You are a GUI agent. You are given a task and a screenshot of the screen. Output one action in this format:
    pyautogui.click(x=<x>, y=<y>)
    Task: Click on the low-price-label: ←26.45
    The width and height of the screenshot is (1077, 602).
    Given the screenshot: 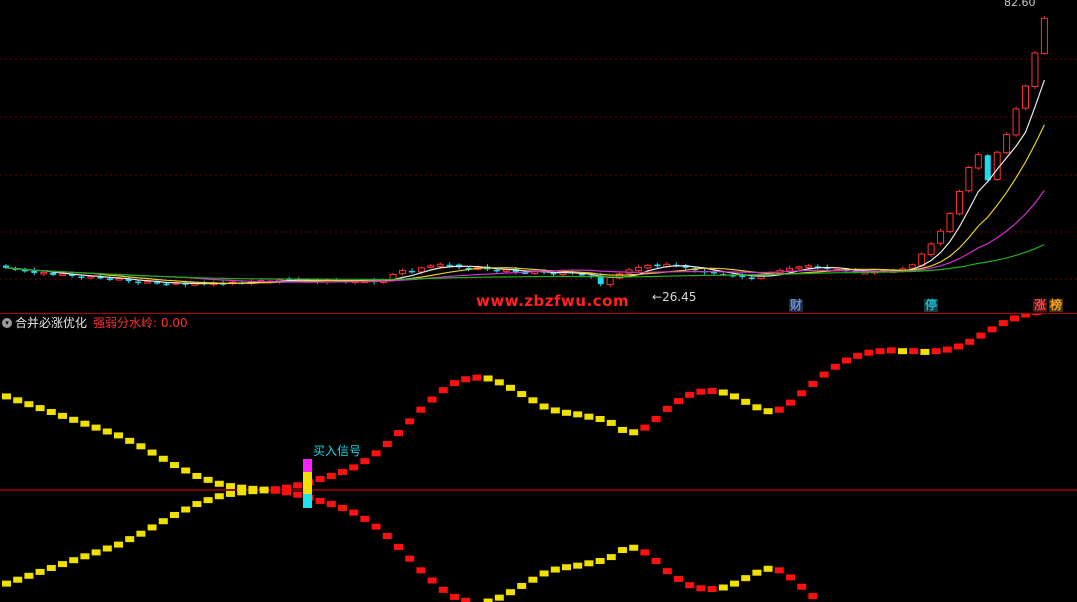 What is the action you would take?
    pyautogui.click(x=674, y=297)
    